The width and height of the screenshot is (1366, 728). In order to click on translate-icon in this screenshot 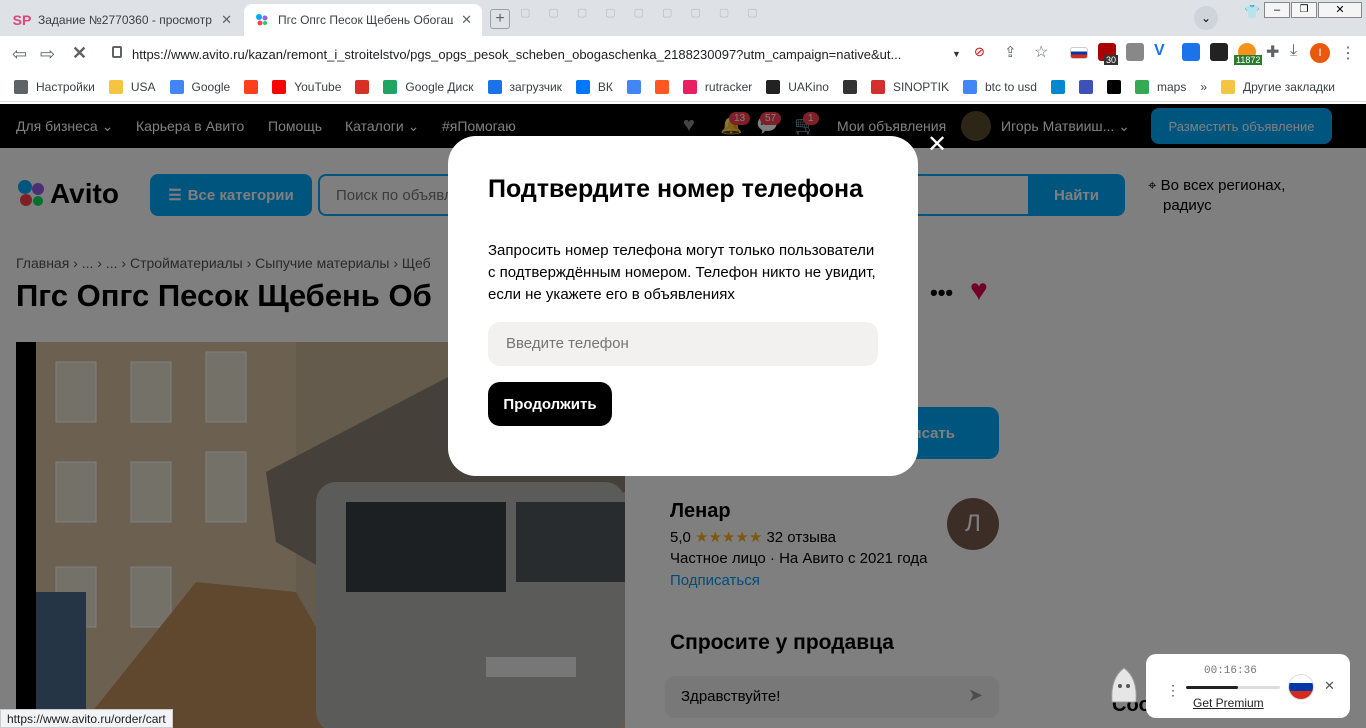, I will do `click(633, 86)`.